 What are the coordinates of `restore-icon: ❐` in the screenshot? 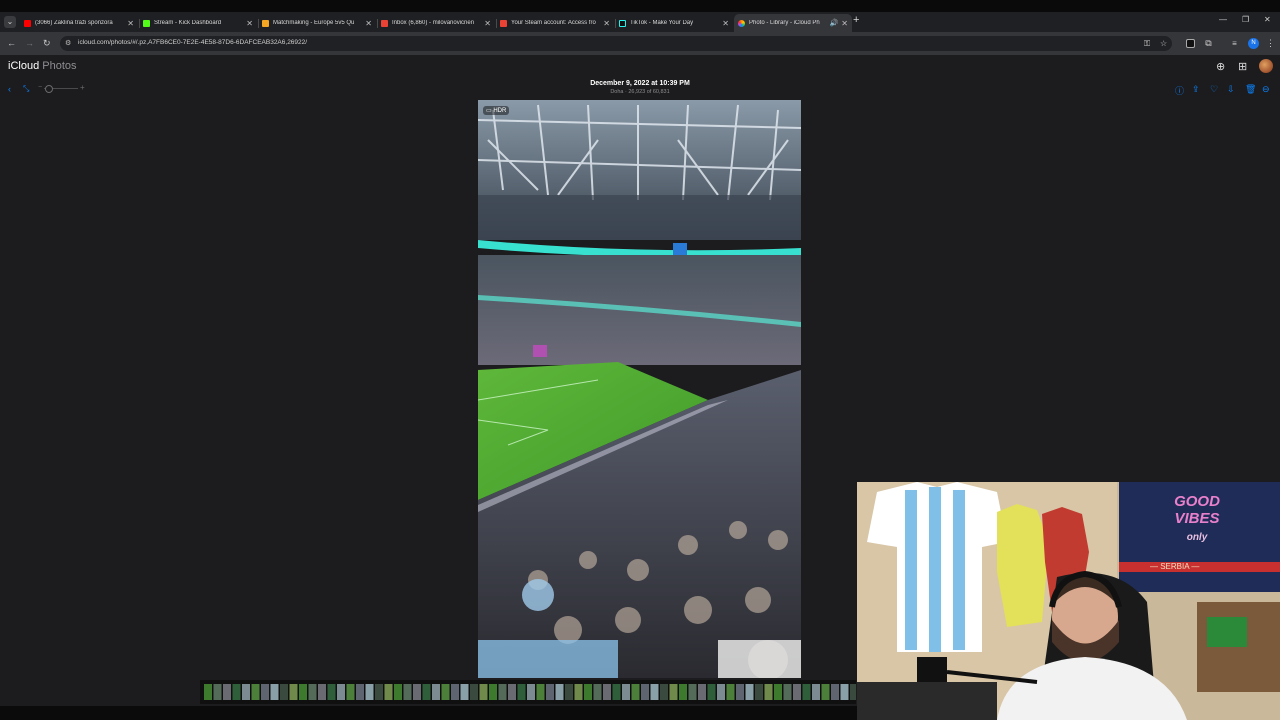 It's located at (1245, 19).